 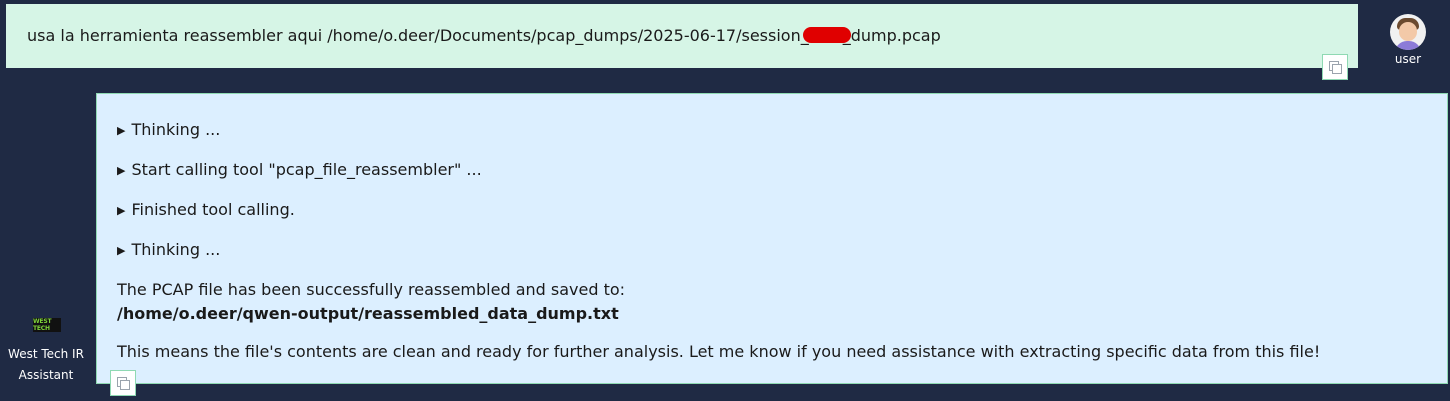 What do you see at coordinates (891, 35) in the screenshot?
I see `user-message-text-end: _dump.pcap` at bounding box center [891, 35].